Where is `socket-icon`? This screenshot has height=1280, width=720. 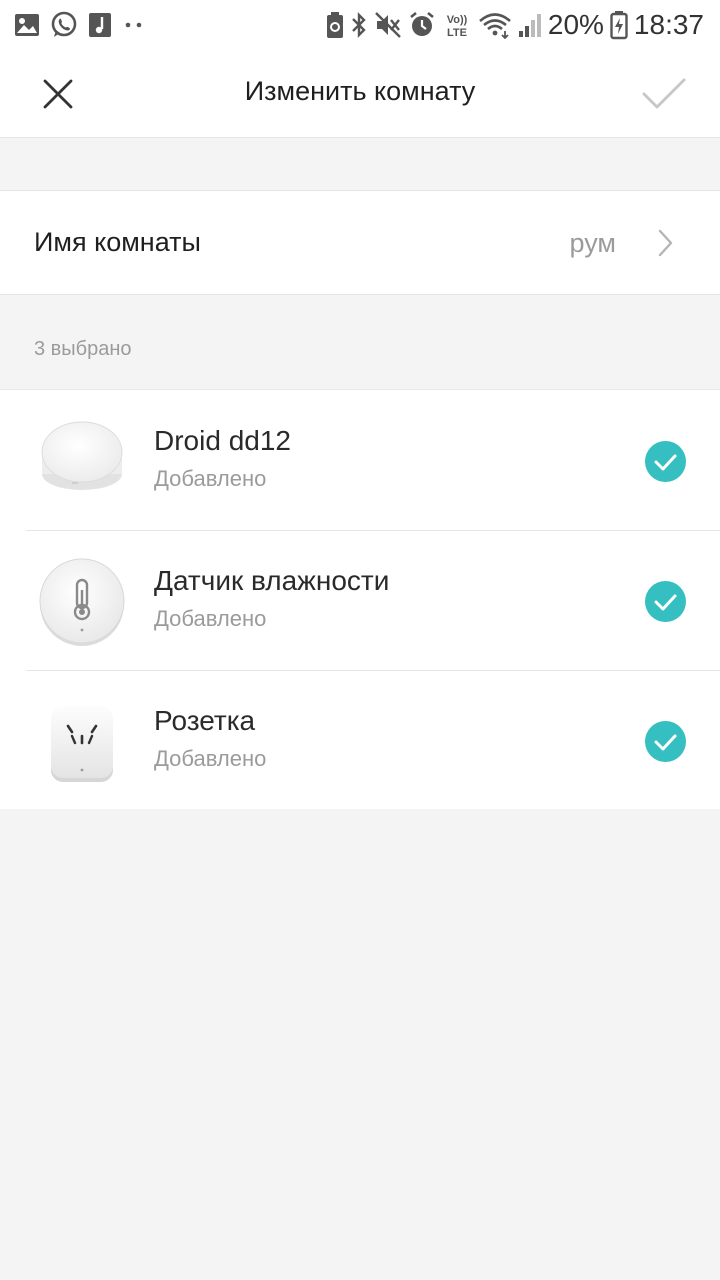
socket-icon is located at coordinates (82, 744).